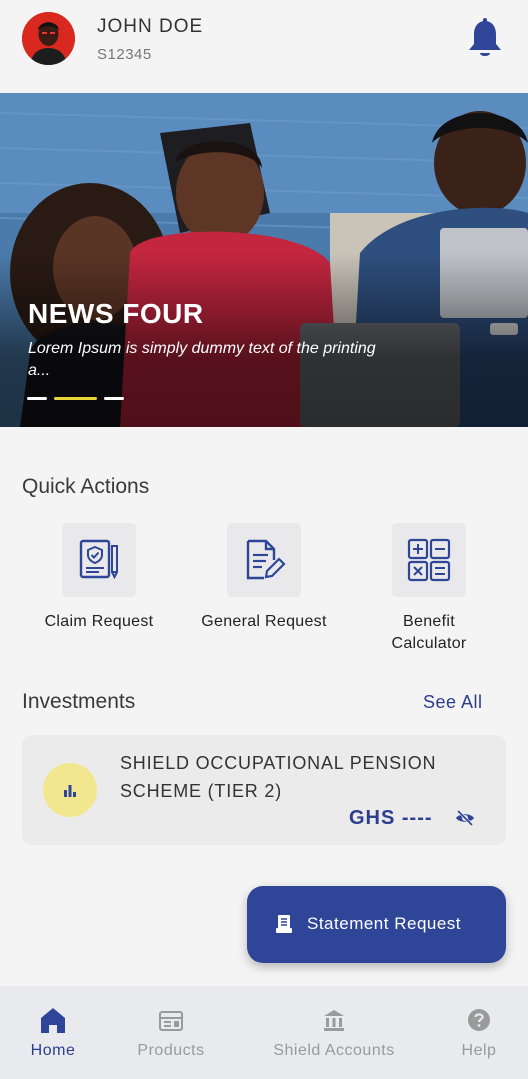 The width and height of the screenshot is (528, 1079). What do you see at coordinates (124, 54) in the screenshot?
I see `user-id: S12345` at bounding box center [124, 54].